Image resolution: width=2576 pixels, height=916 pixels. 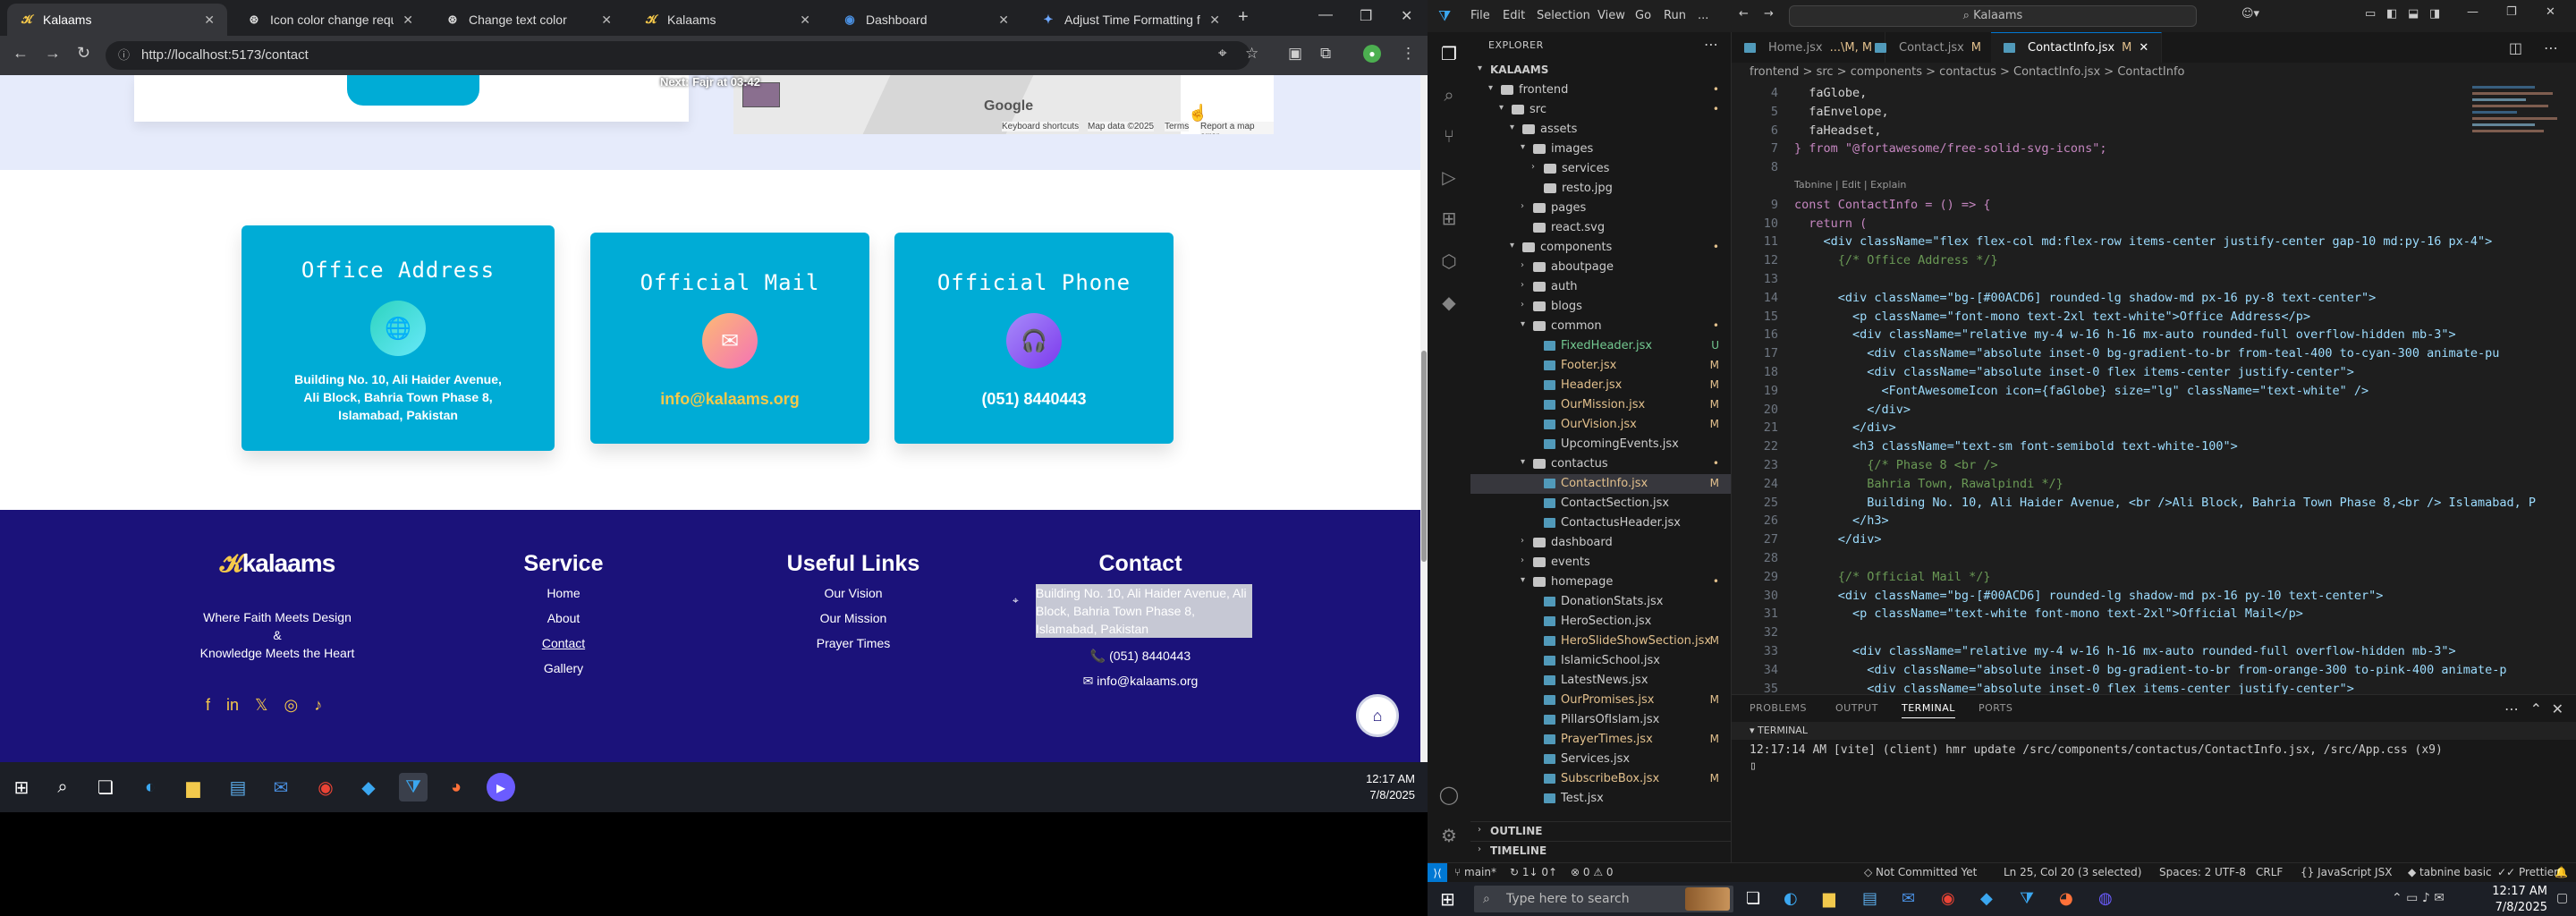 What do you see at coordinates (232, 705) in the screenshot?
I see `linkedin-icon: in` at bounding box center [232, 705].